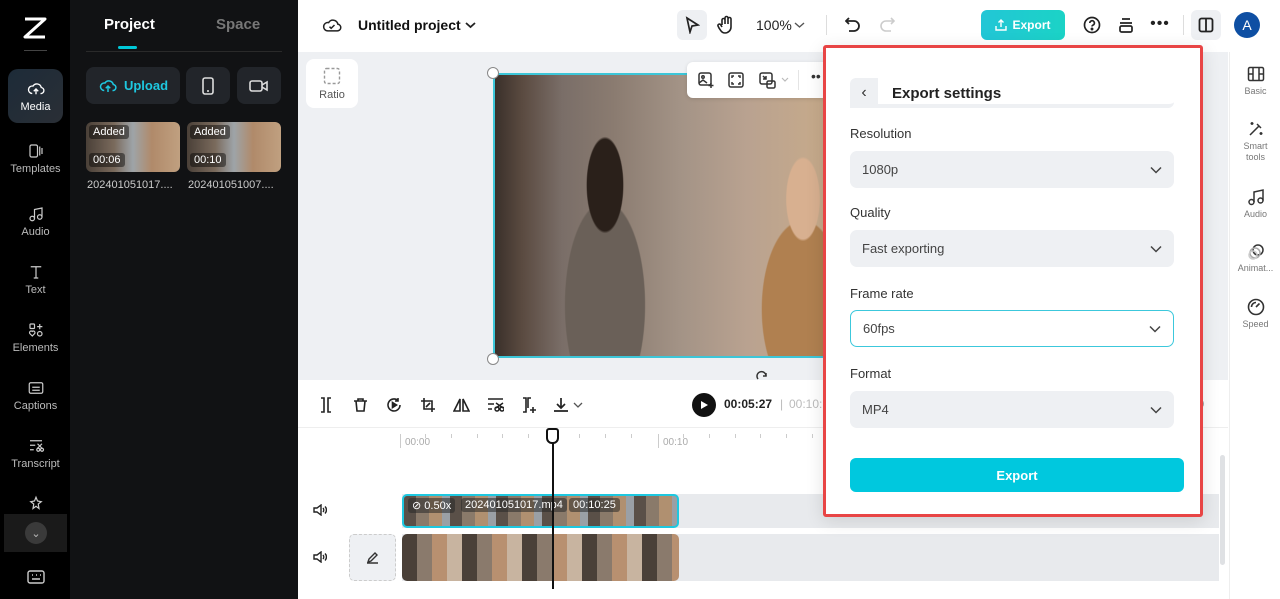  What do you see at coordinates (35, 279) in the screenshot?
I see `nav-item-text: Text` at bounding box center [35, 279].